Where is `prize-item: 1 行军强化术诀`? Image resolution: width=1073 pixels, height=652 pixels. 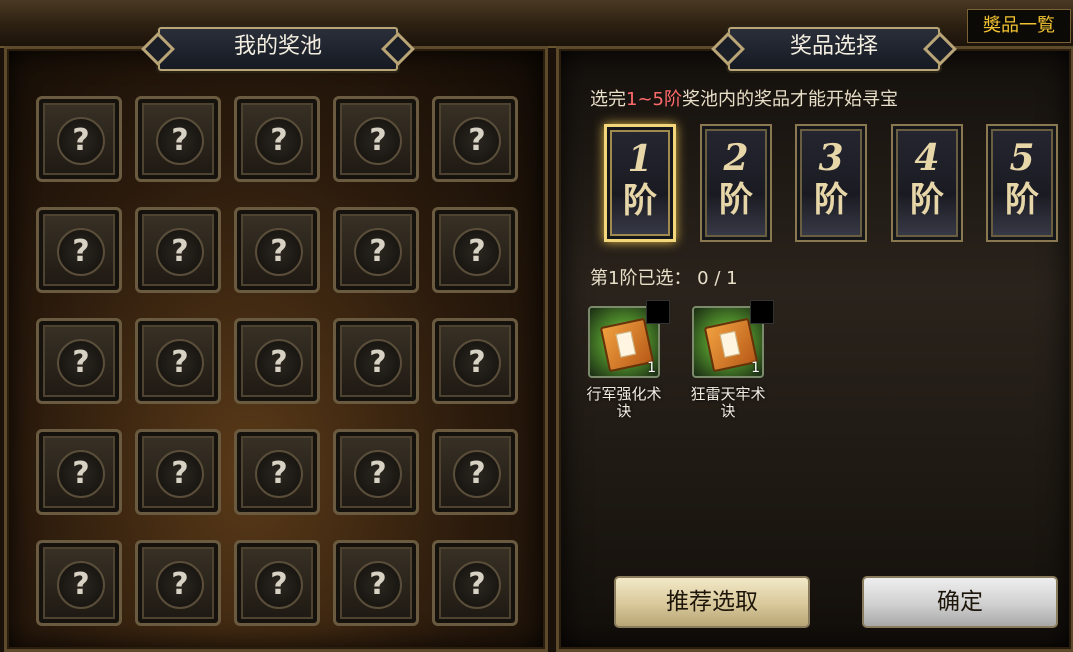 prize-item: 1 行军强化术诀 is located at coordinates (624, 360).